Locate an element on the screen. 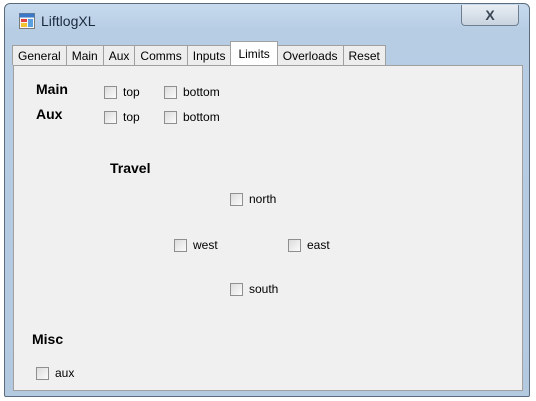 The width and height of the screenshot is (536, 401). tab-reset: Reset is located at coordinates (364, 55).